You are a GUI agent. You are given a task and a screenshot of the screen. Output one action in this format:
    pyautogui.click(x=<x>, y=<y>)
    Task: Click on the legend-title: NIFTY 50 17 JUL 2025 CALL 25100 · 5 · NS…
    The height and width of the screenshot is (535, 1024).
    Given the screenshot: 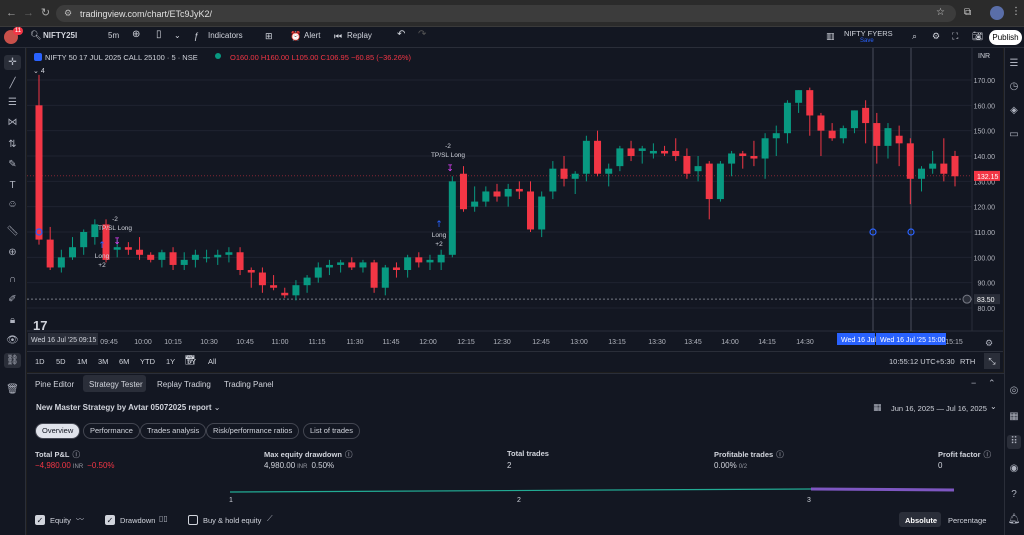 What is the action you would take?
    pyautogui.click(x=121, y=57)
    